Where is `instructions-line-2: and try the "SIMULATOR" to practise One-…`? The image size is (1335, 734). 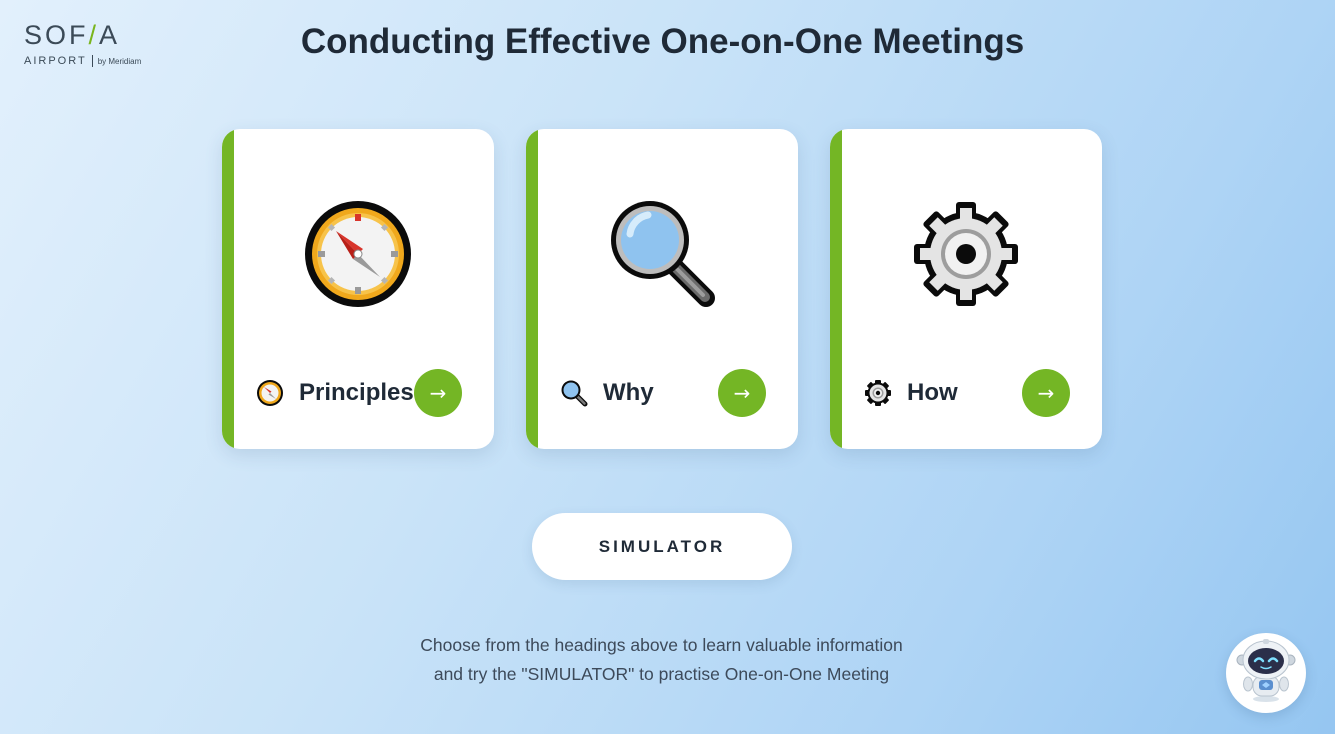
instructions-line-2: and try the "SIMULATOR" to practise One-… is located at coordinates (661, 674).